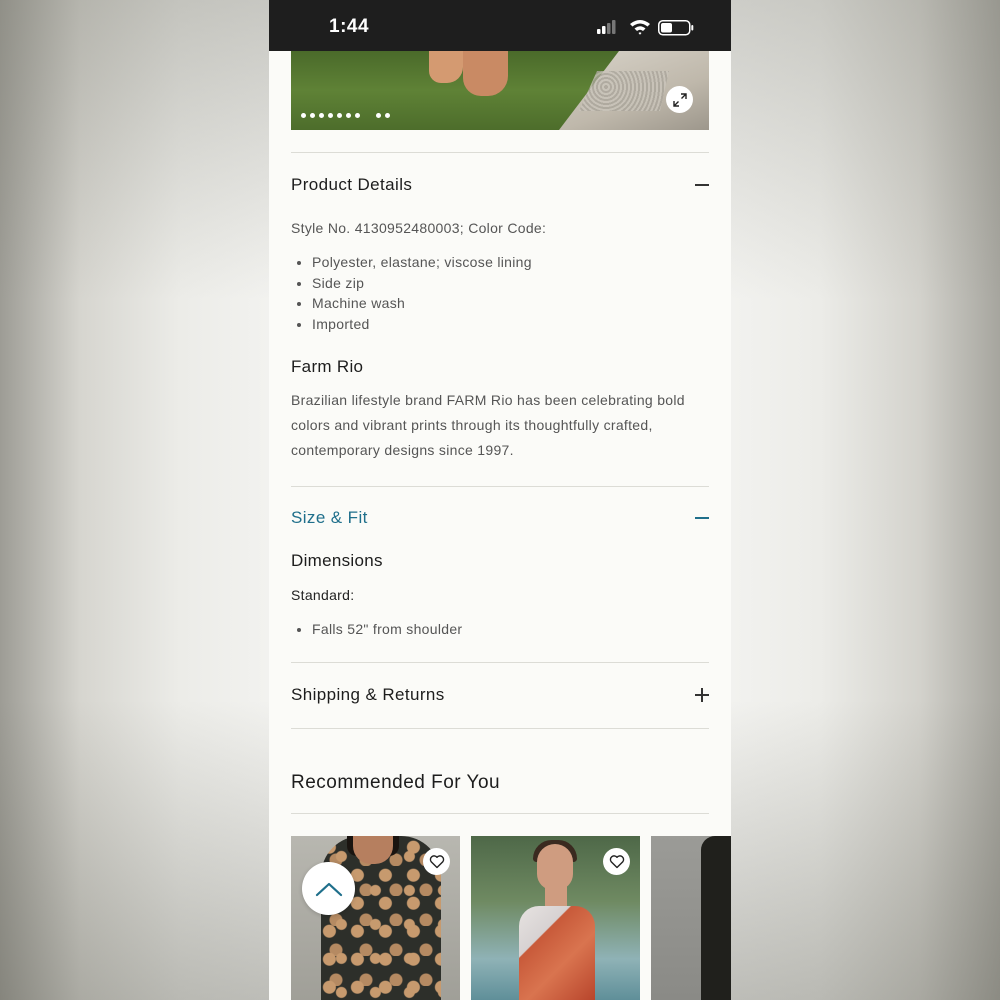 This screenshot has height=1000, width=1000. Describe the element at coordinates (329, 518) in the screenshot. I see `size-fit-heading: Size & Fit` at that location.